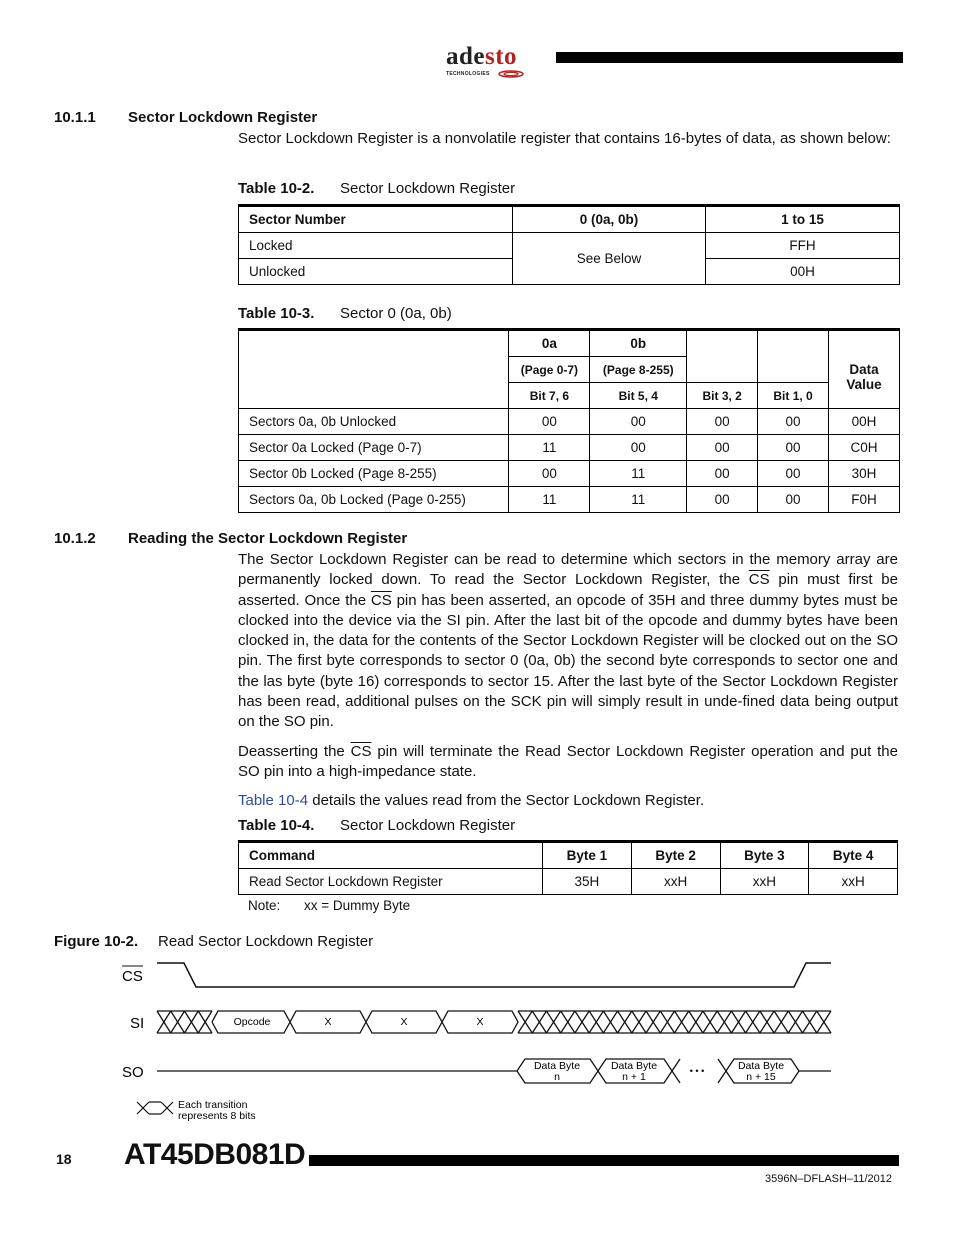 The height and width of the screenshot is (1235, 954). I want to click on header-bar, so click(729, 57).